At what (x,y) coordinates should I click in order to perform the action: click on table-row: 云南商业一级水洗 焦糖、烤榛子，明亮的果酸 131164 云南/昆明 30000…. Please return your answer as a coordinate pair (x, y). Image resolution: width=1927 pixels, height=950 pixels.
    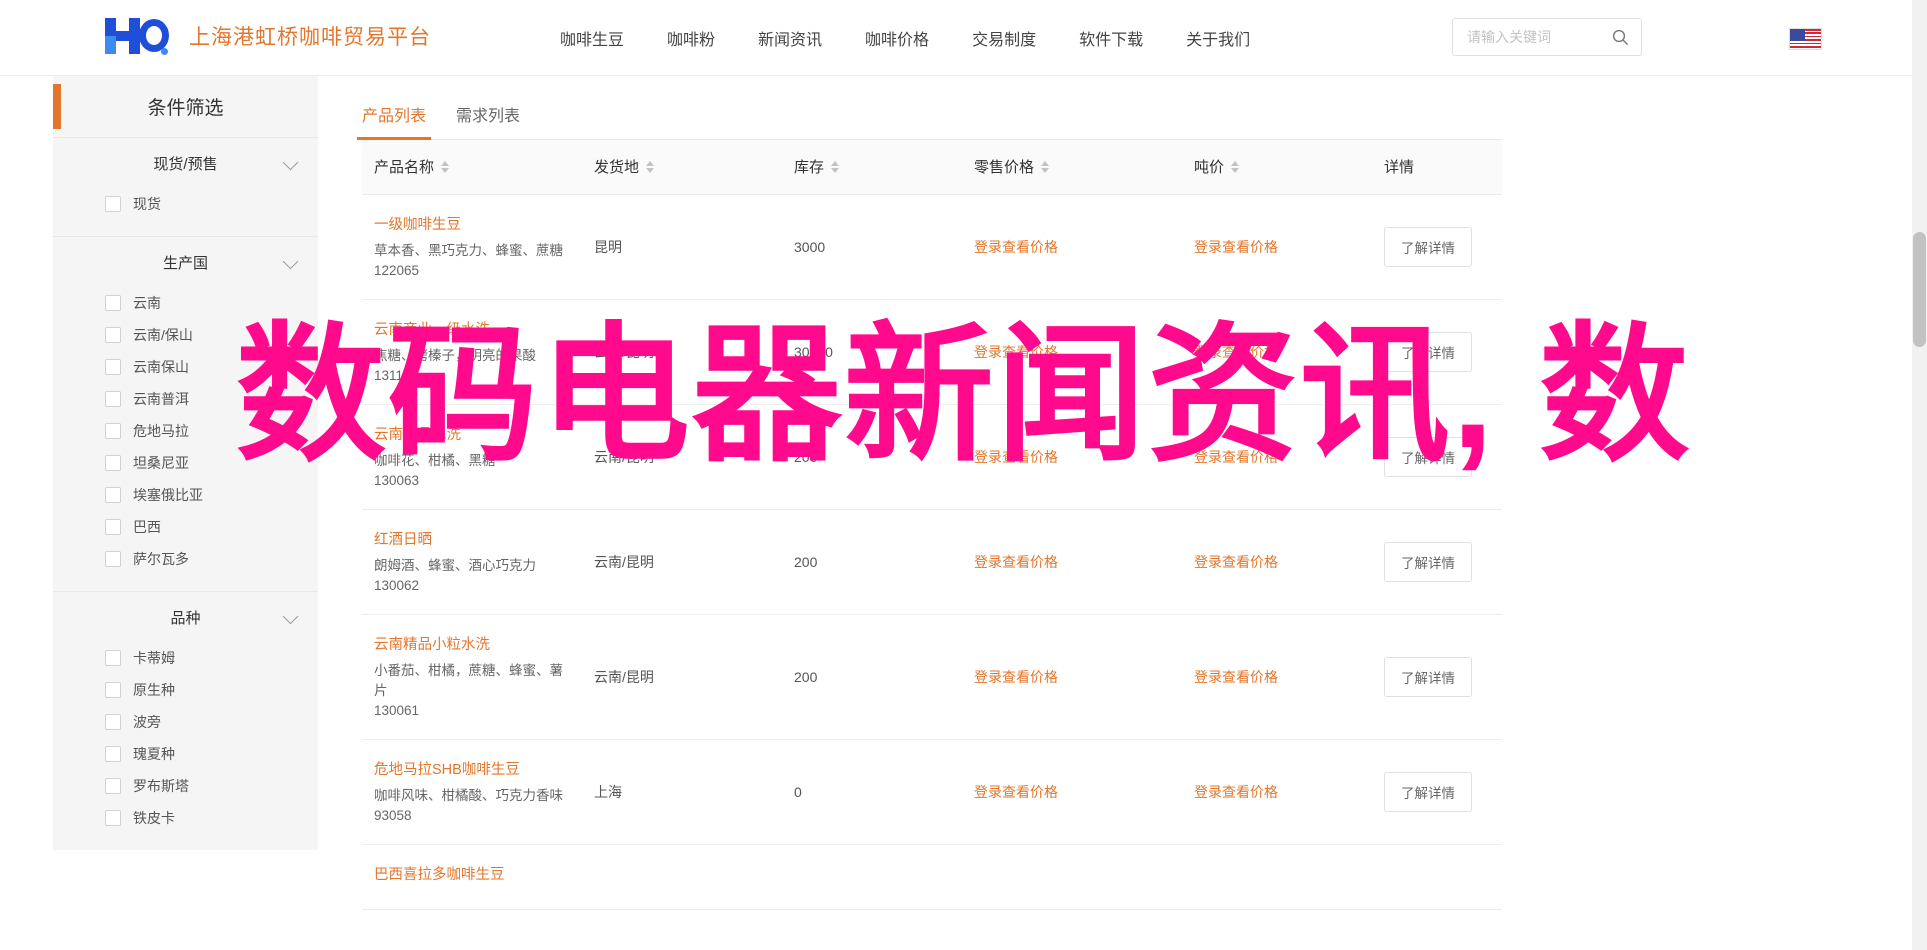
    Looking at the image, I should click on (932, 352).